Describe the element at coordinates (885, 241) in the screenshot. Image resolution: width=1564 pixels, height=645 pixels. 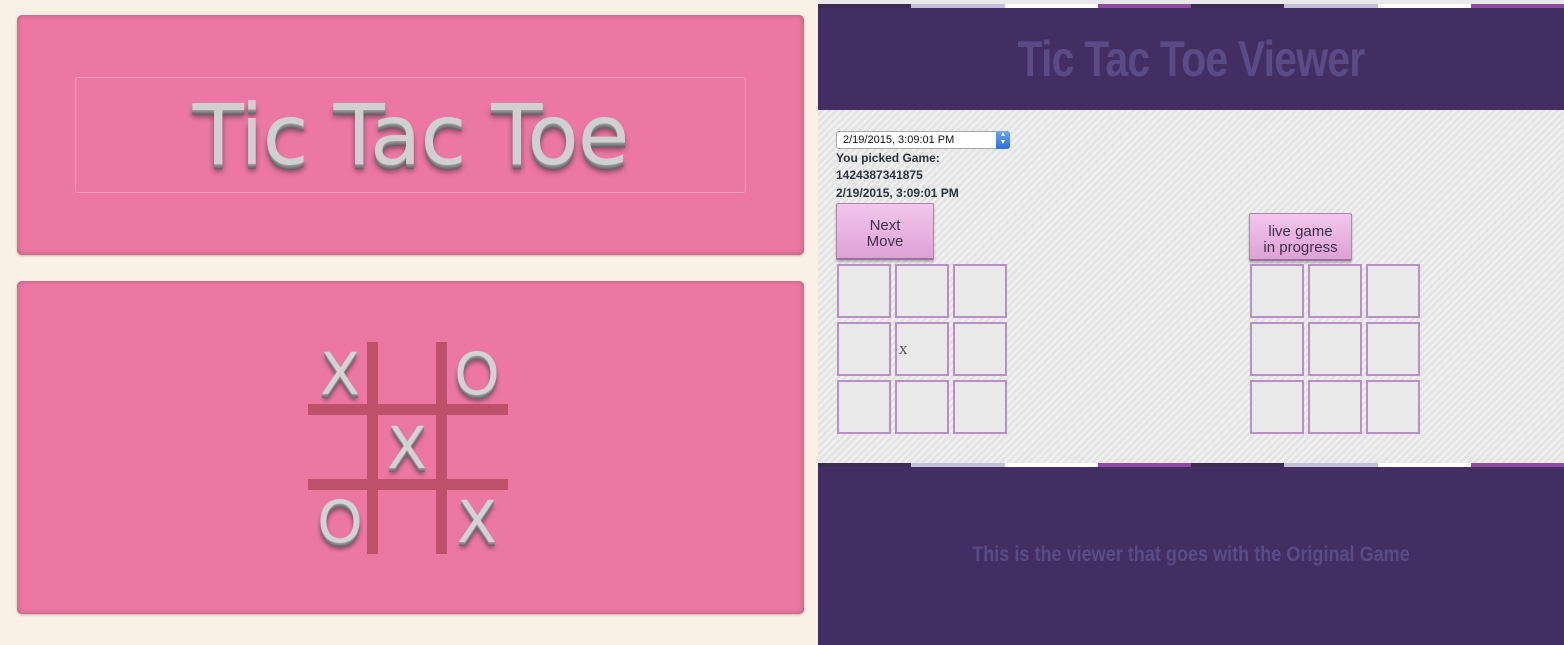
I see `next-move-label-2: Move` at that location.